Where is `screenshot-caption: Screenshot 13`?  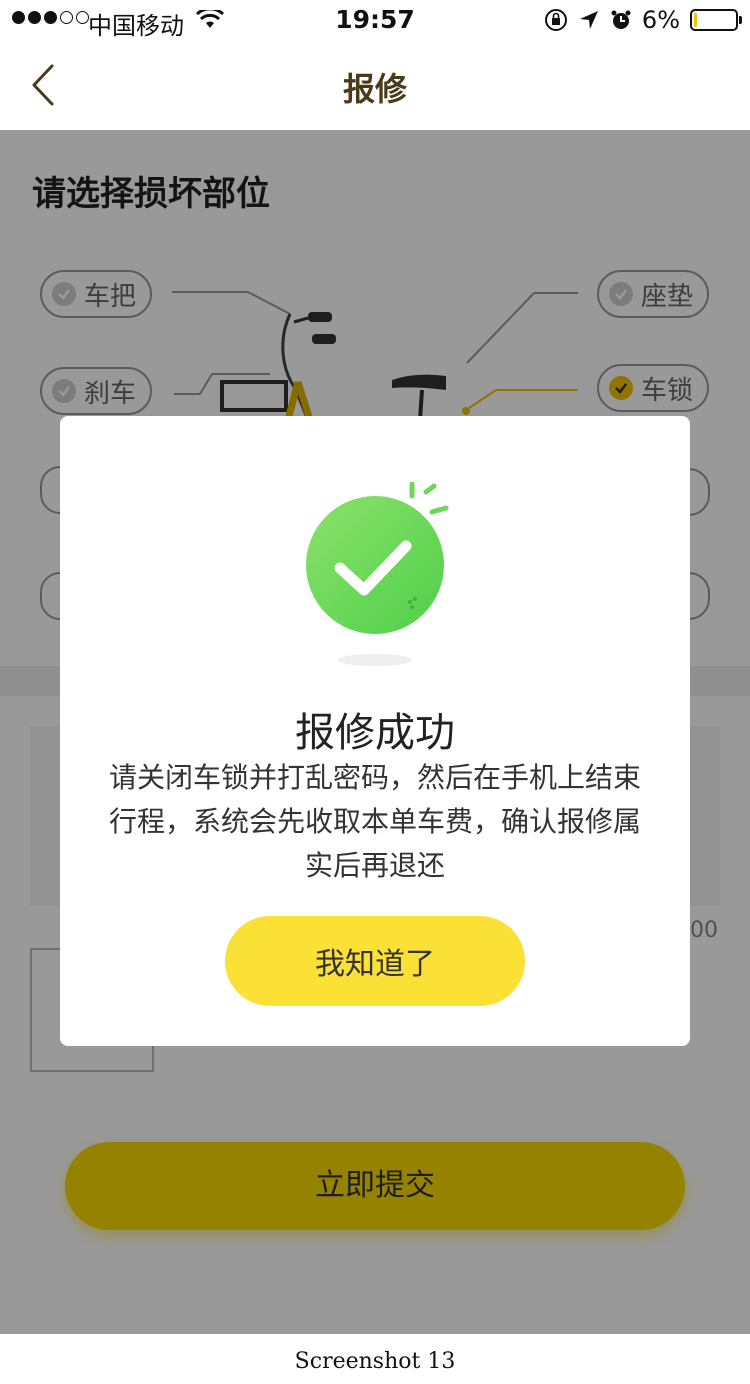
screenshot-caption: Screenshot 13 is located at coordinates (375, 1359).